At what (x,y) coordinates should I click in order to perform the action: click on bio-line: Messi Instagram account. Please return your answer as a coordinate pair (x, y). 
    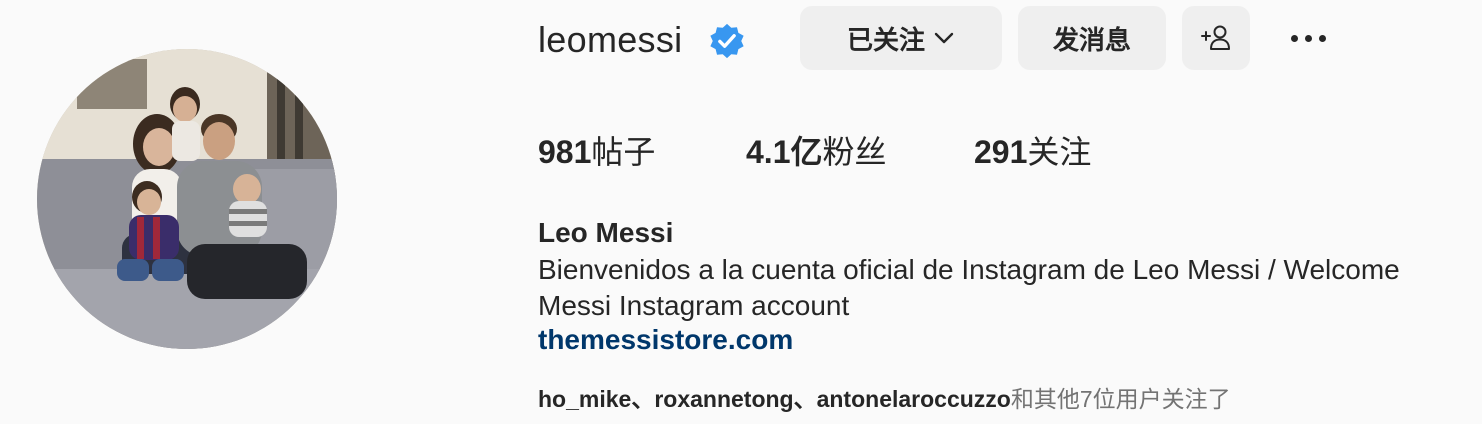
    Looking at the image, I should click on (694, 305).